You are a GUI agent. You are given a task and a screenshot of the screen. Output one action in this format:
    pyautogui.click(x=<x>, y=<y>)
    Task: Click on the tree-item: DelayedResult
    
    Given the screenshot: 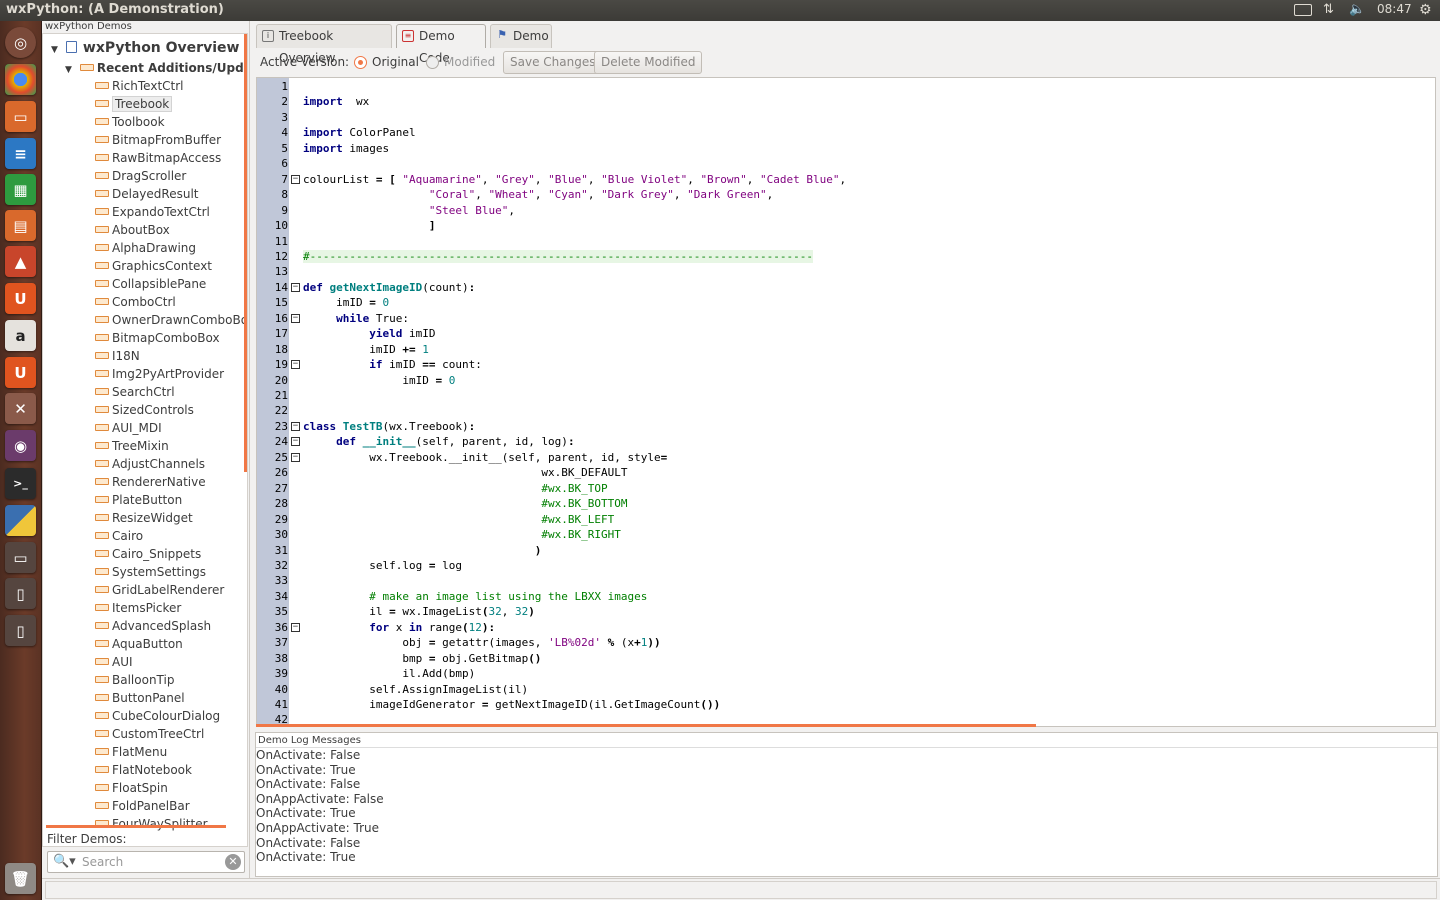 What is the action you would take?
    pyautogui.click(x=147, y=194)
    